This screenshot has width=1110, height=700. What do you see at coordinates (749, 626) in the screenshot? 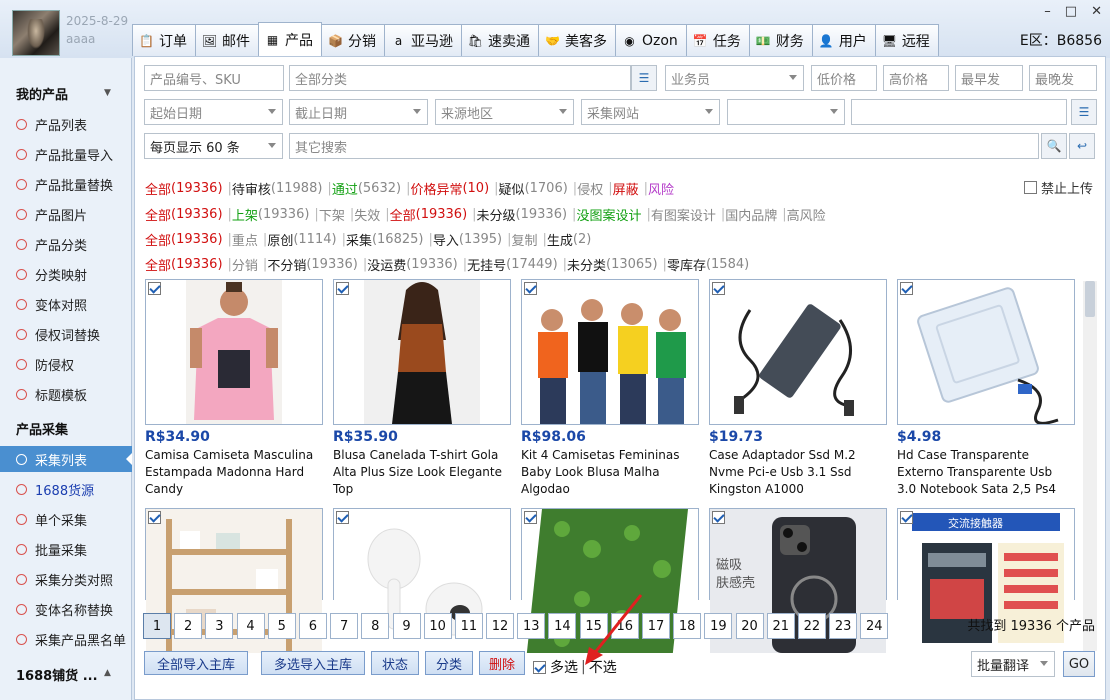
I see `page-button: 20` at bounding box center [749, 626].